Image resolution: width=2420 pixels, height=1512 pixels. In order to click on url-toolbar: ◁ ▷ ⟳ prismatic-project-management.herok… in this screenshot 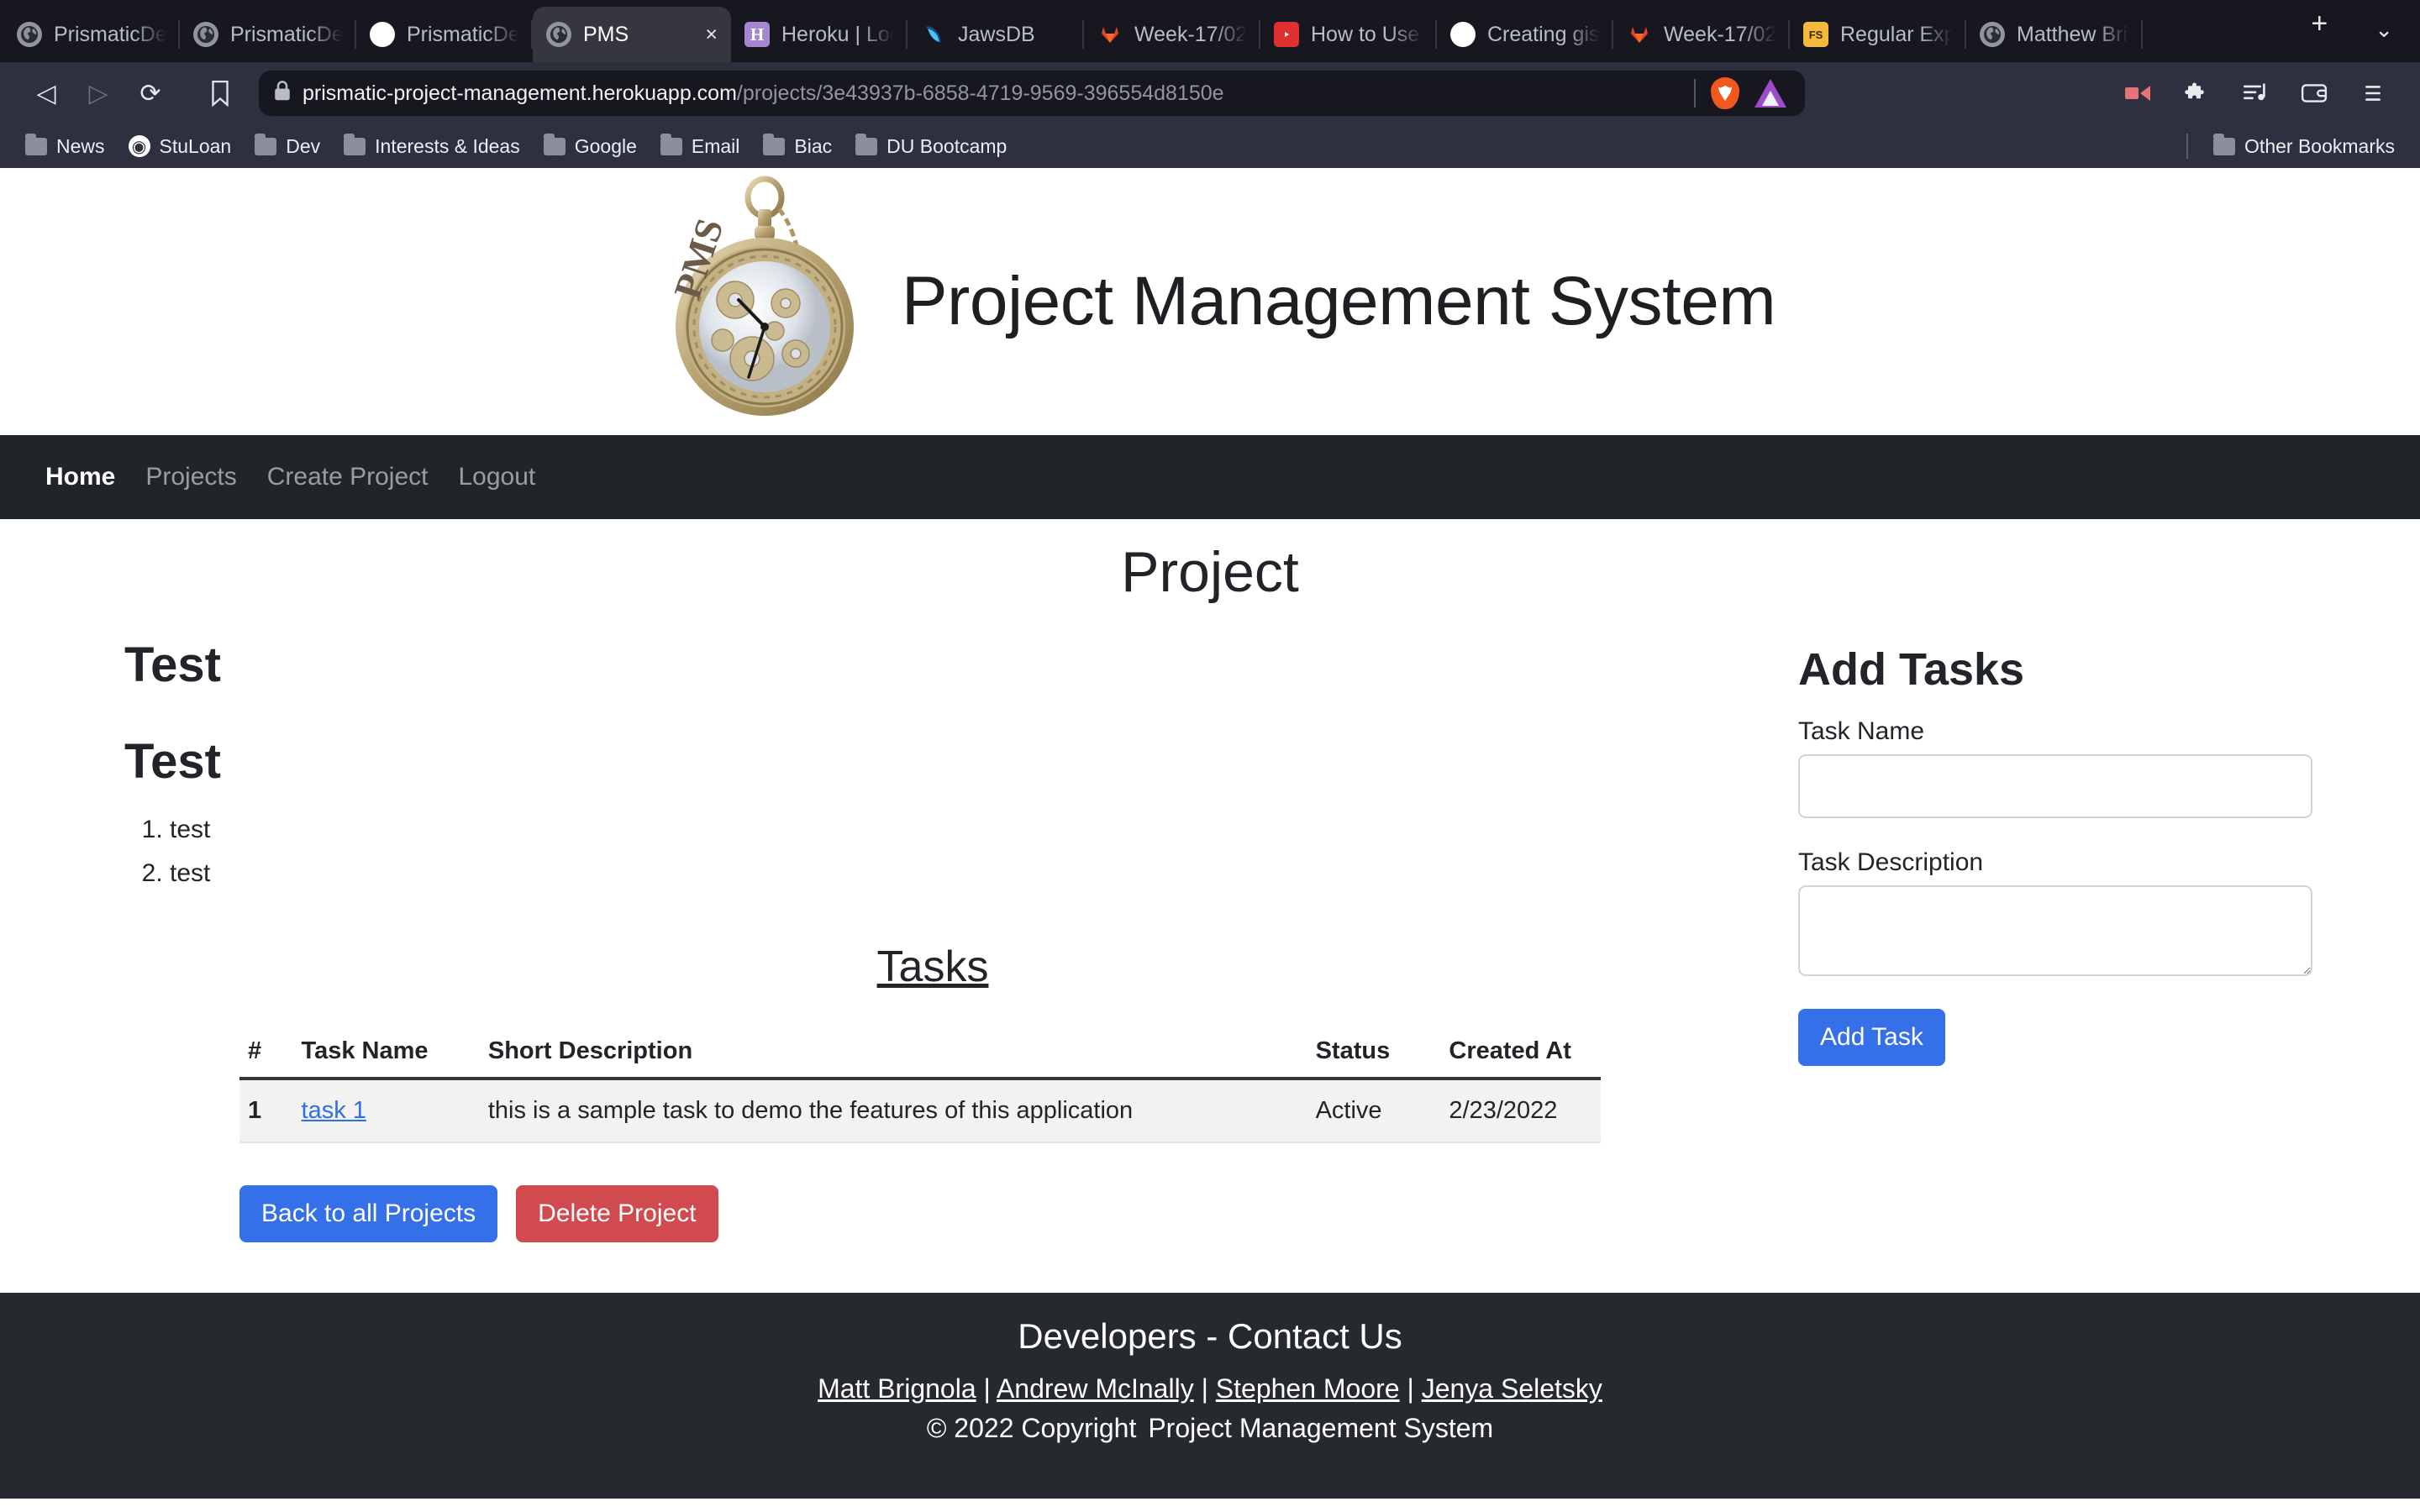, I will do `click(1210, 93)`.